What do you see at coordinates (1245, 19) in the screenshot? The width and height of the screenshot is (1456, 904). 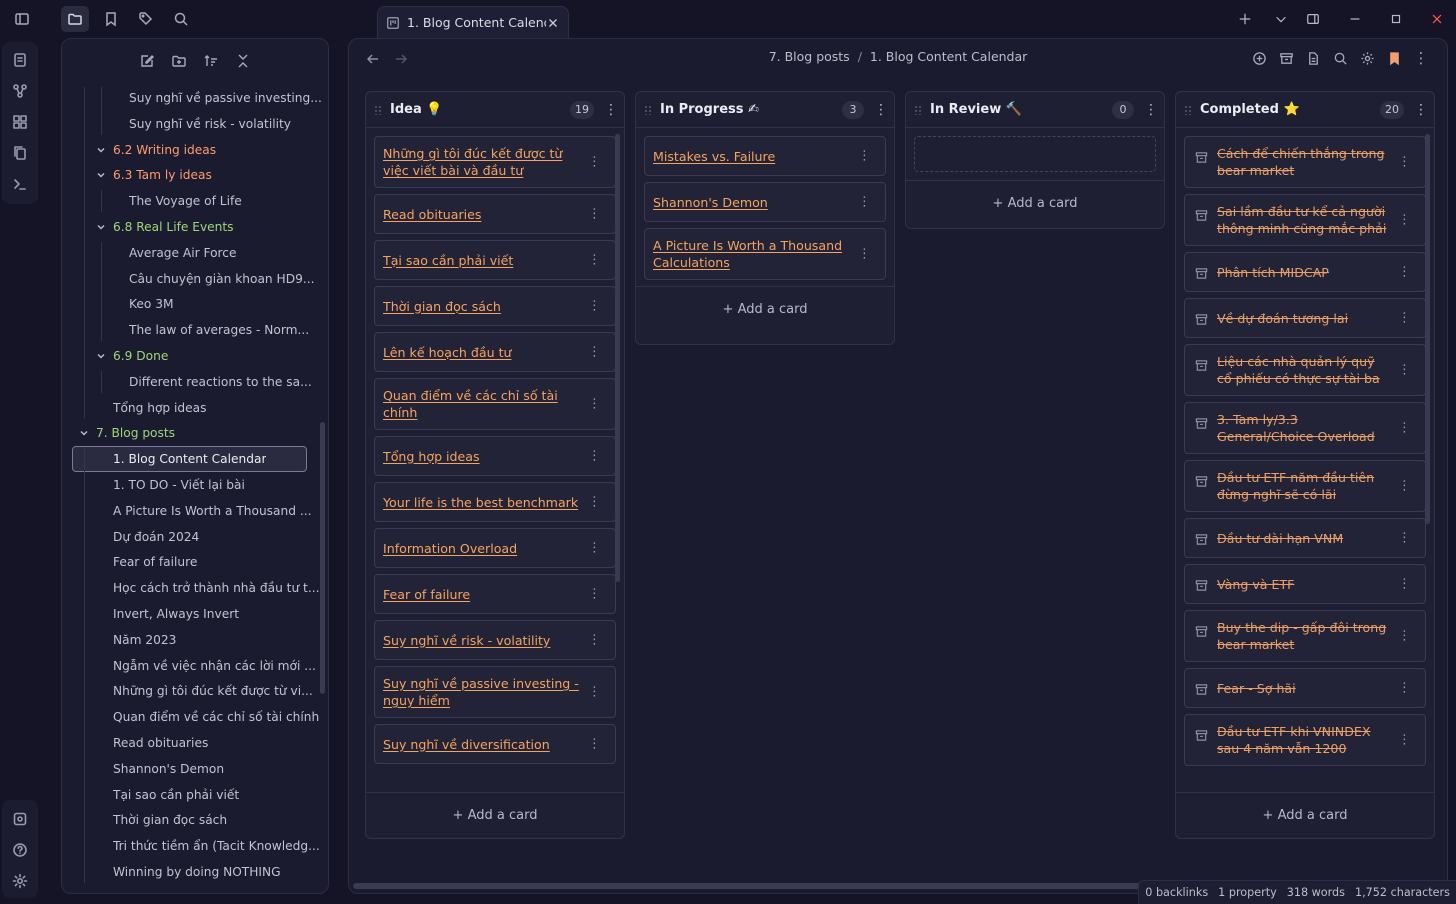 I see `new-tab-icon` at bounding box center [1245, 19].